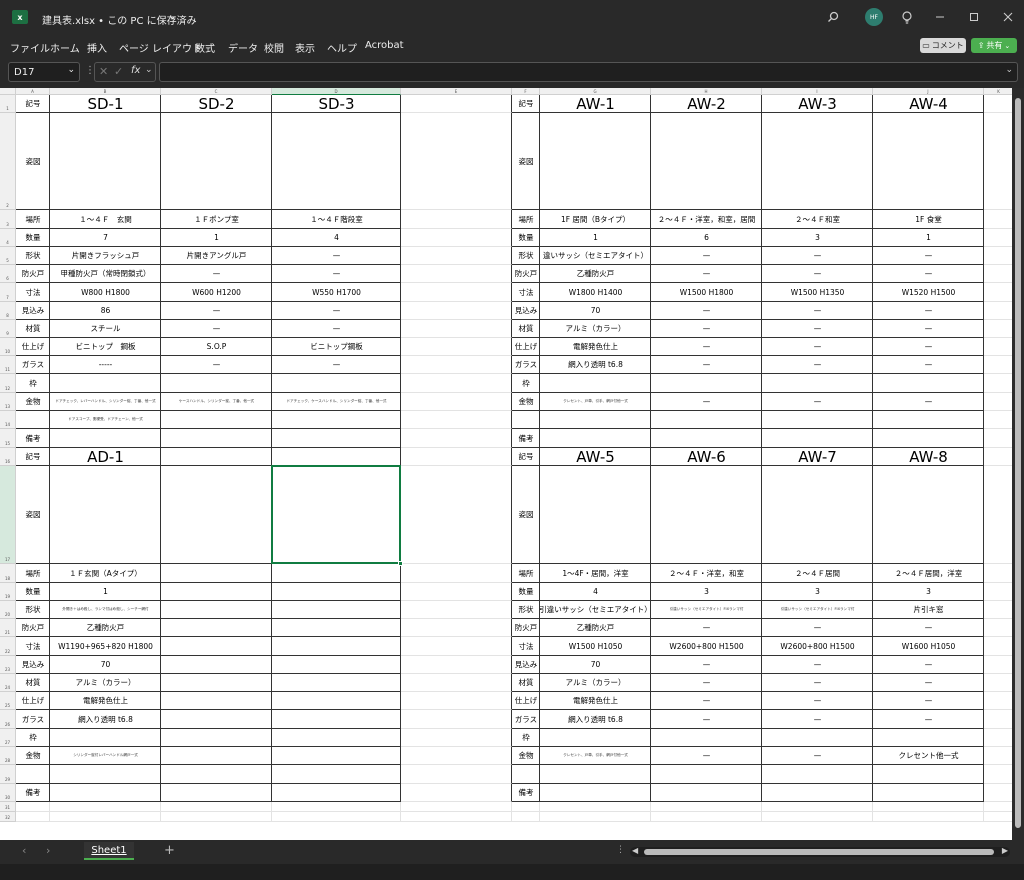 This screenshot has width=1024, height=880. What do you see at coordinates (8, 274) in the screenshot?
I see `row-header-6: 6` at bounding box center [8, 274].